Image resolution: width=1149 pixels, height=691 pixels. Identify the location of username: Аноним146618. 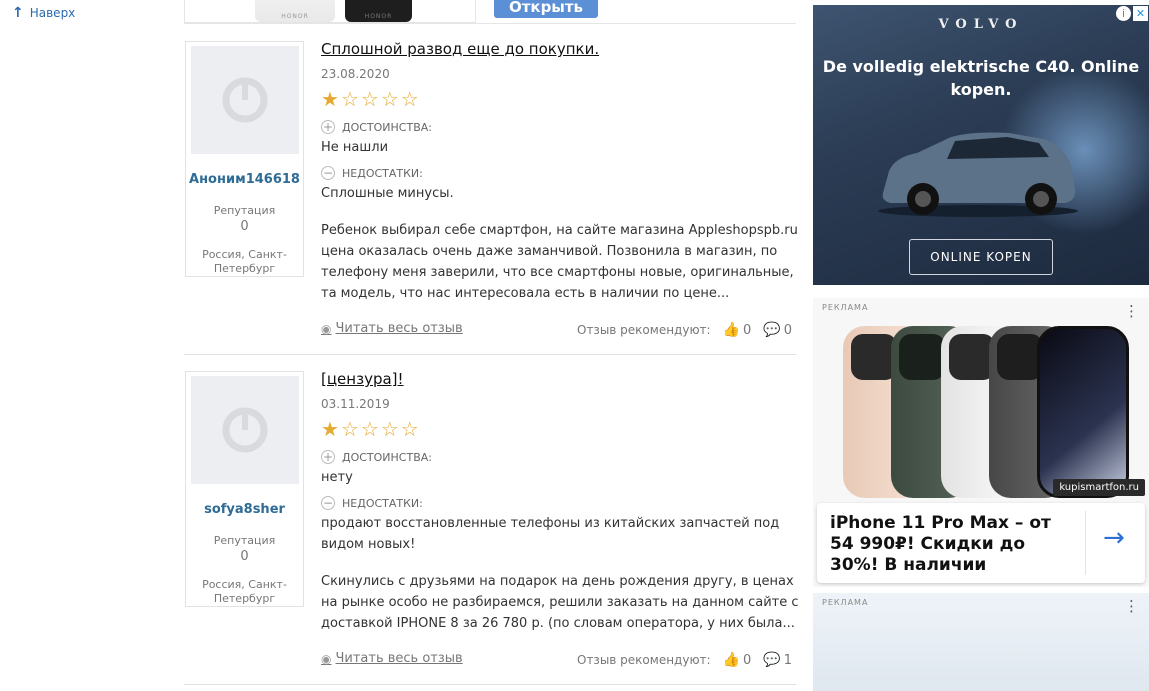
(244, 179).